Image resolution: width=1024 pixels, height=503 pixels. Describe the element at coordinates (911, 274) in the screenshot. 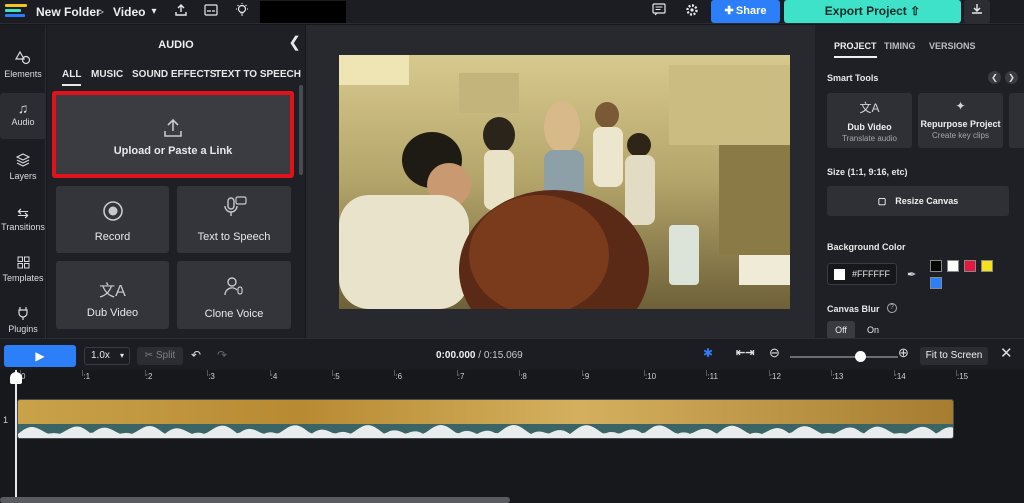

I see `eyedropper-icon: ✒` at that location.